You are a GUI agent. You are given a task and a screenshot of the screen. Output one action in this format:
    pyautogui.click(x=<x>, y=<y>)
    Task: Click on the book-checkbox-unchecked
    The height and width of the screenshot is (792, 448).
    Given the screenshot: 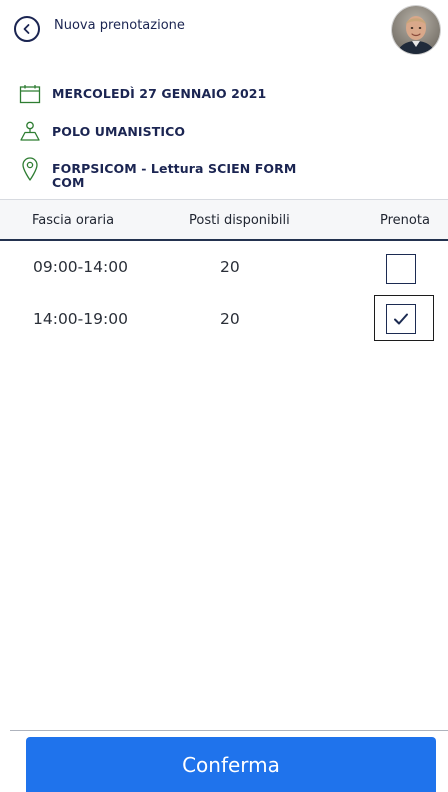 What is the action you would take?
    pyautogui.click(x=401, y=269)
    